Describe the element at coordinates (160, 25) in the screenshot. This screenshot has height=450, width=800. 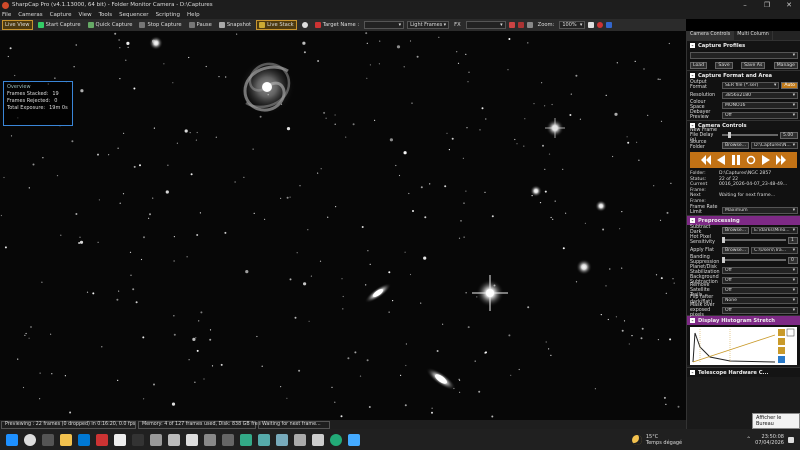
I see `stop-capture-button: Stop Capture` at that location.